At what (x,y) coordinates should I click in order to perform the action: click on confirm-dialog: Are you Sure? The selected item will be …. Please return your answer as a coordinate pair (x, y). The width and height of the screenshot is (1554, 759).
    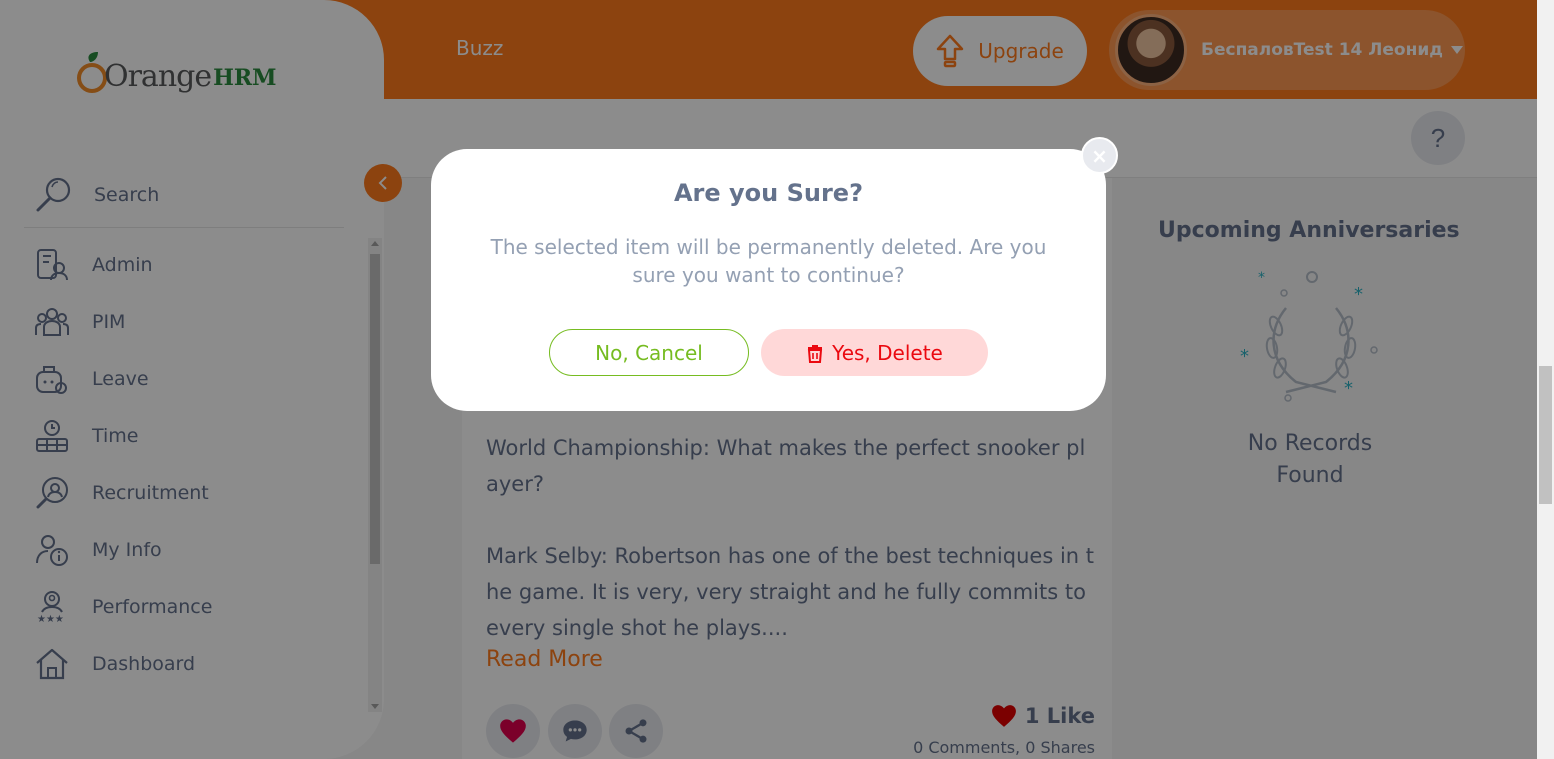
    Looking at the image, I should click on (768, 280).